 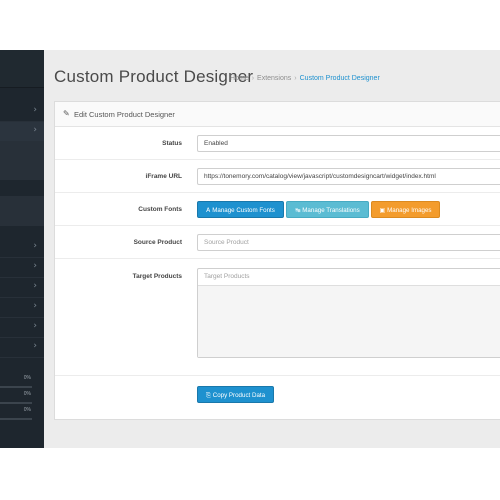 I want to click on copy-icon: ⎘, so click(x=208, y=395).